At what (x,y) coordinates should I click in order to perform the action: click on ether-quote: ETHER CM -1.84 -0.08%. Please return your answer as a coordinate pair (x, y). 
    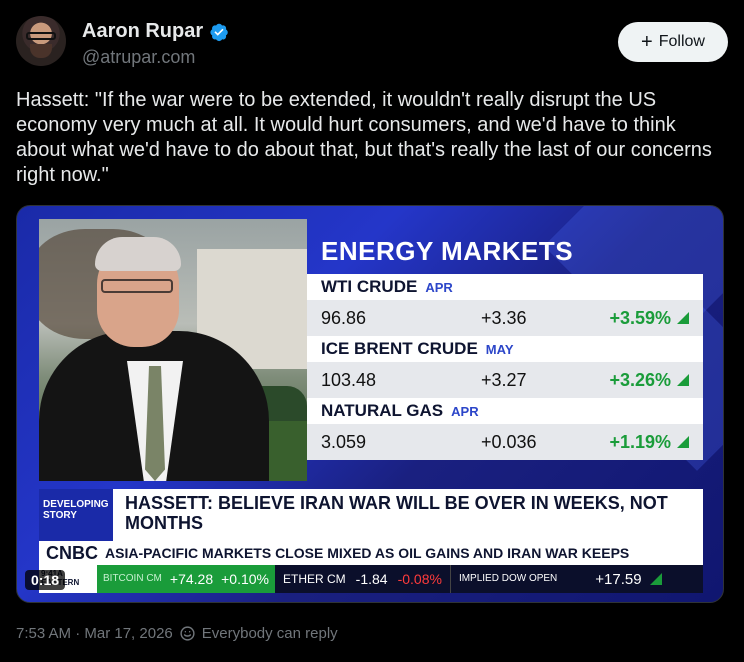
    Looking at the image, I should click on (362, 579).